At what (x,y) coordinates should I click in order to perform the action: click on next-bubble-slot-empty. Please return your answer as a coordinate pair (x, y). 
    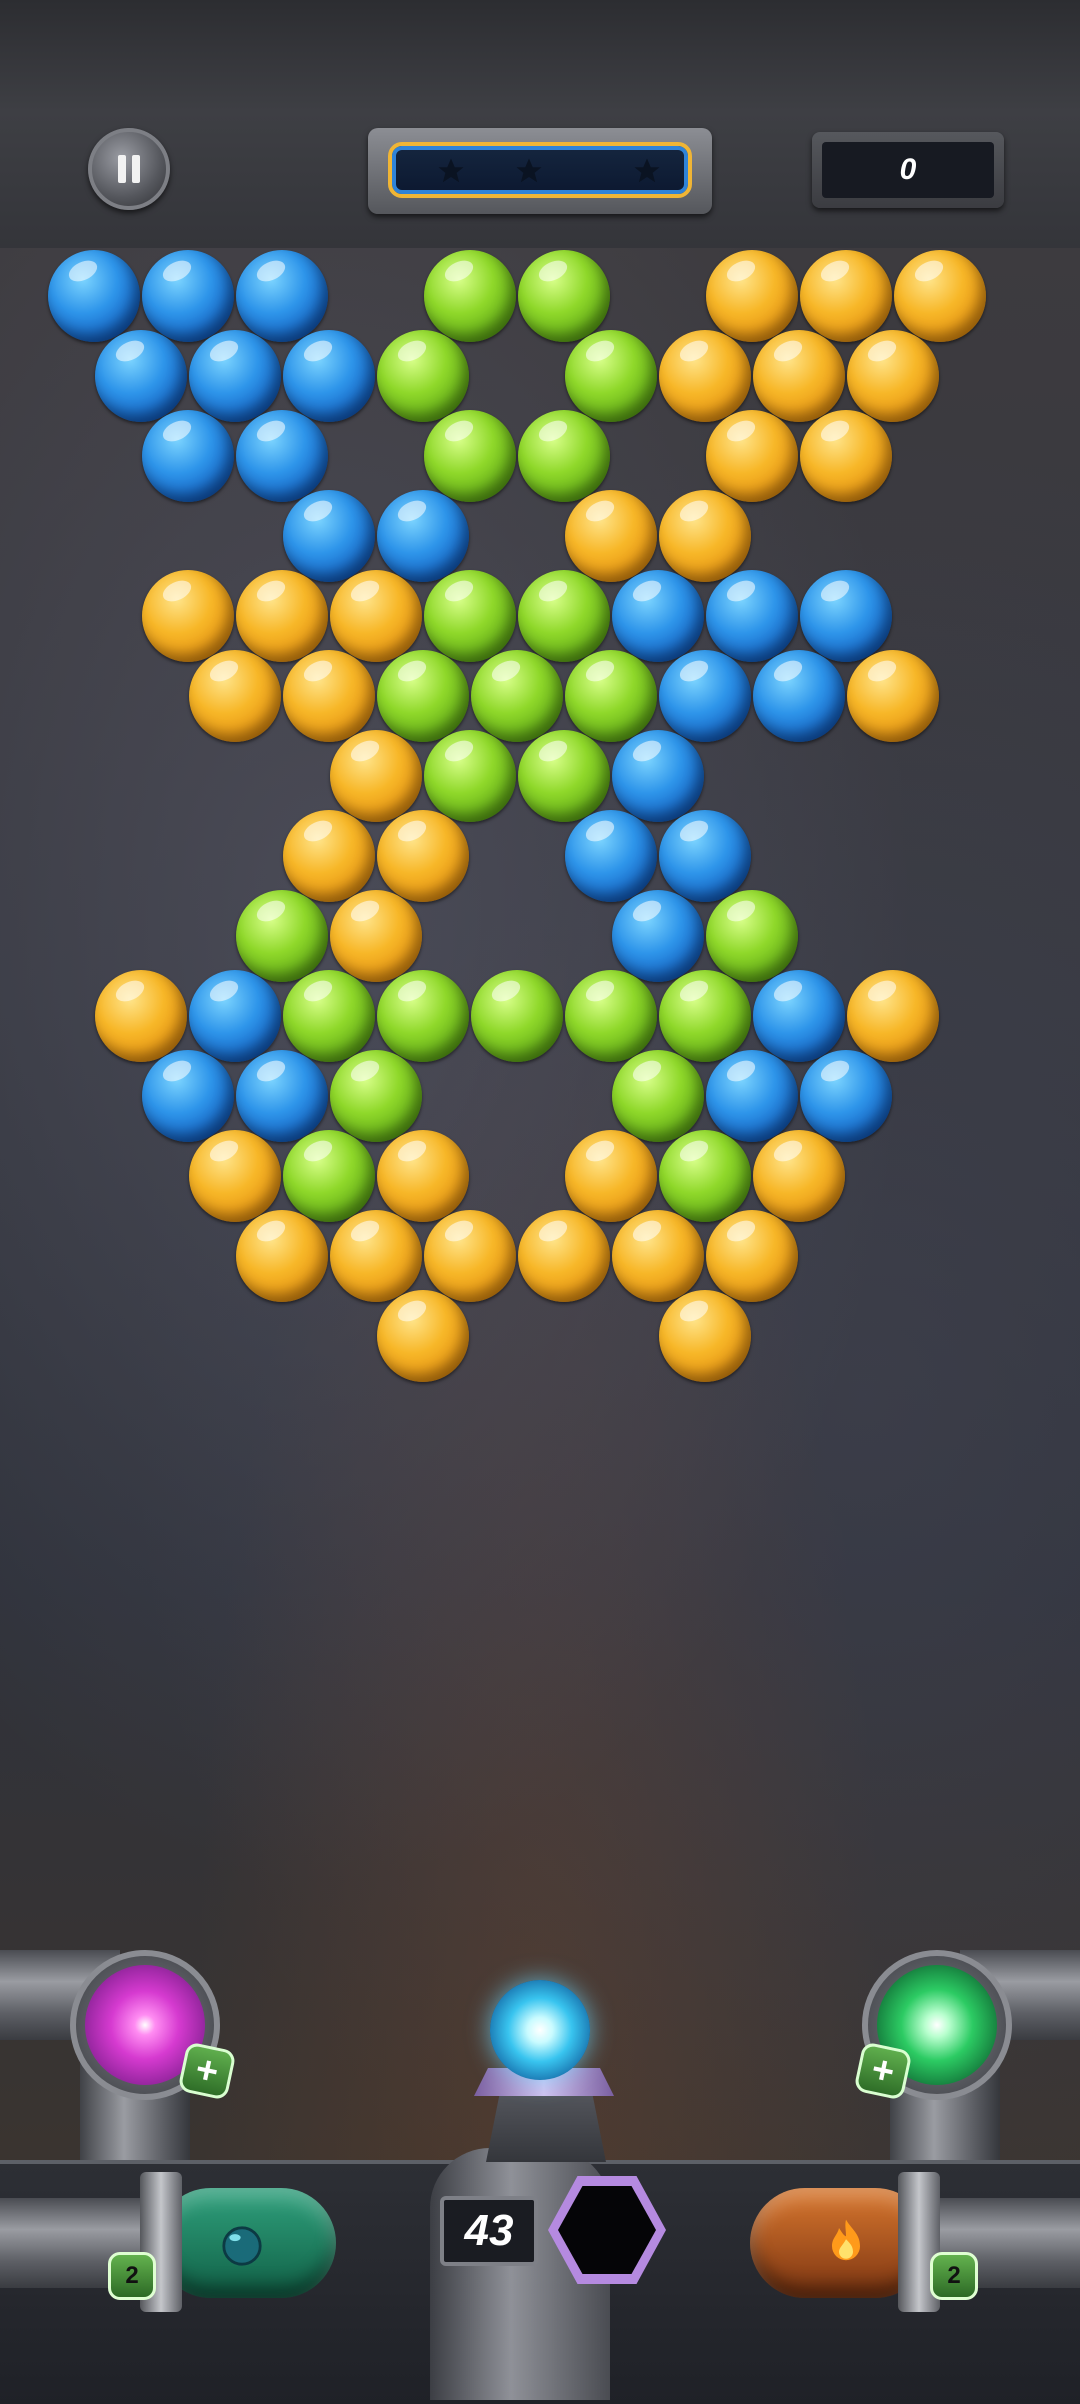
    Looking at the image, I should click on (607, 2230).